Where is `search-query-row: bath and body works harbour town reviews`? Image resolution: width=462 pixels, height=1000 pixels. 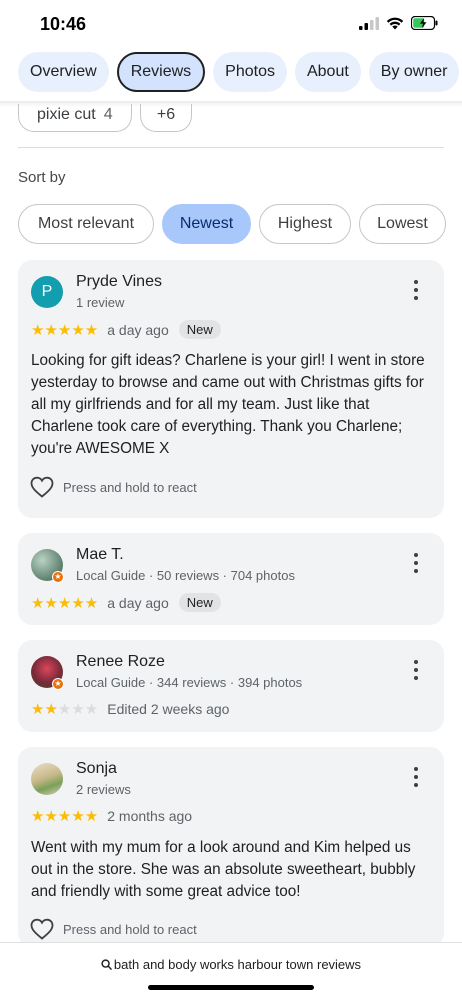
search-query-row: bath and body works harbour town reviews is located at coordinates (231, 964).